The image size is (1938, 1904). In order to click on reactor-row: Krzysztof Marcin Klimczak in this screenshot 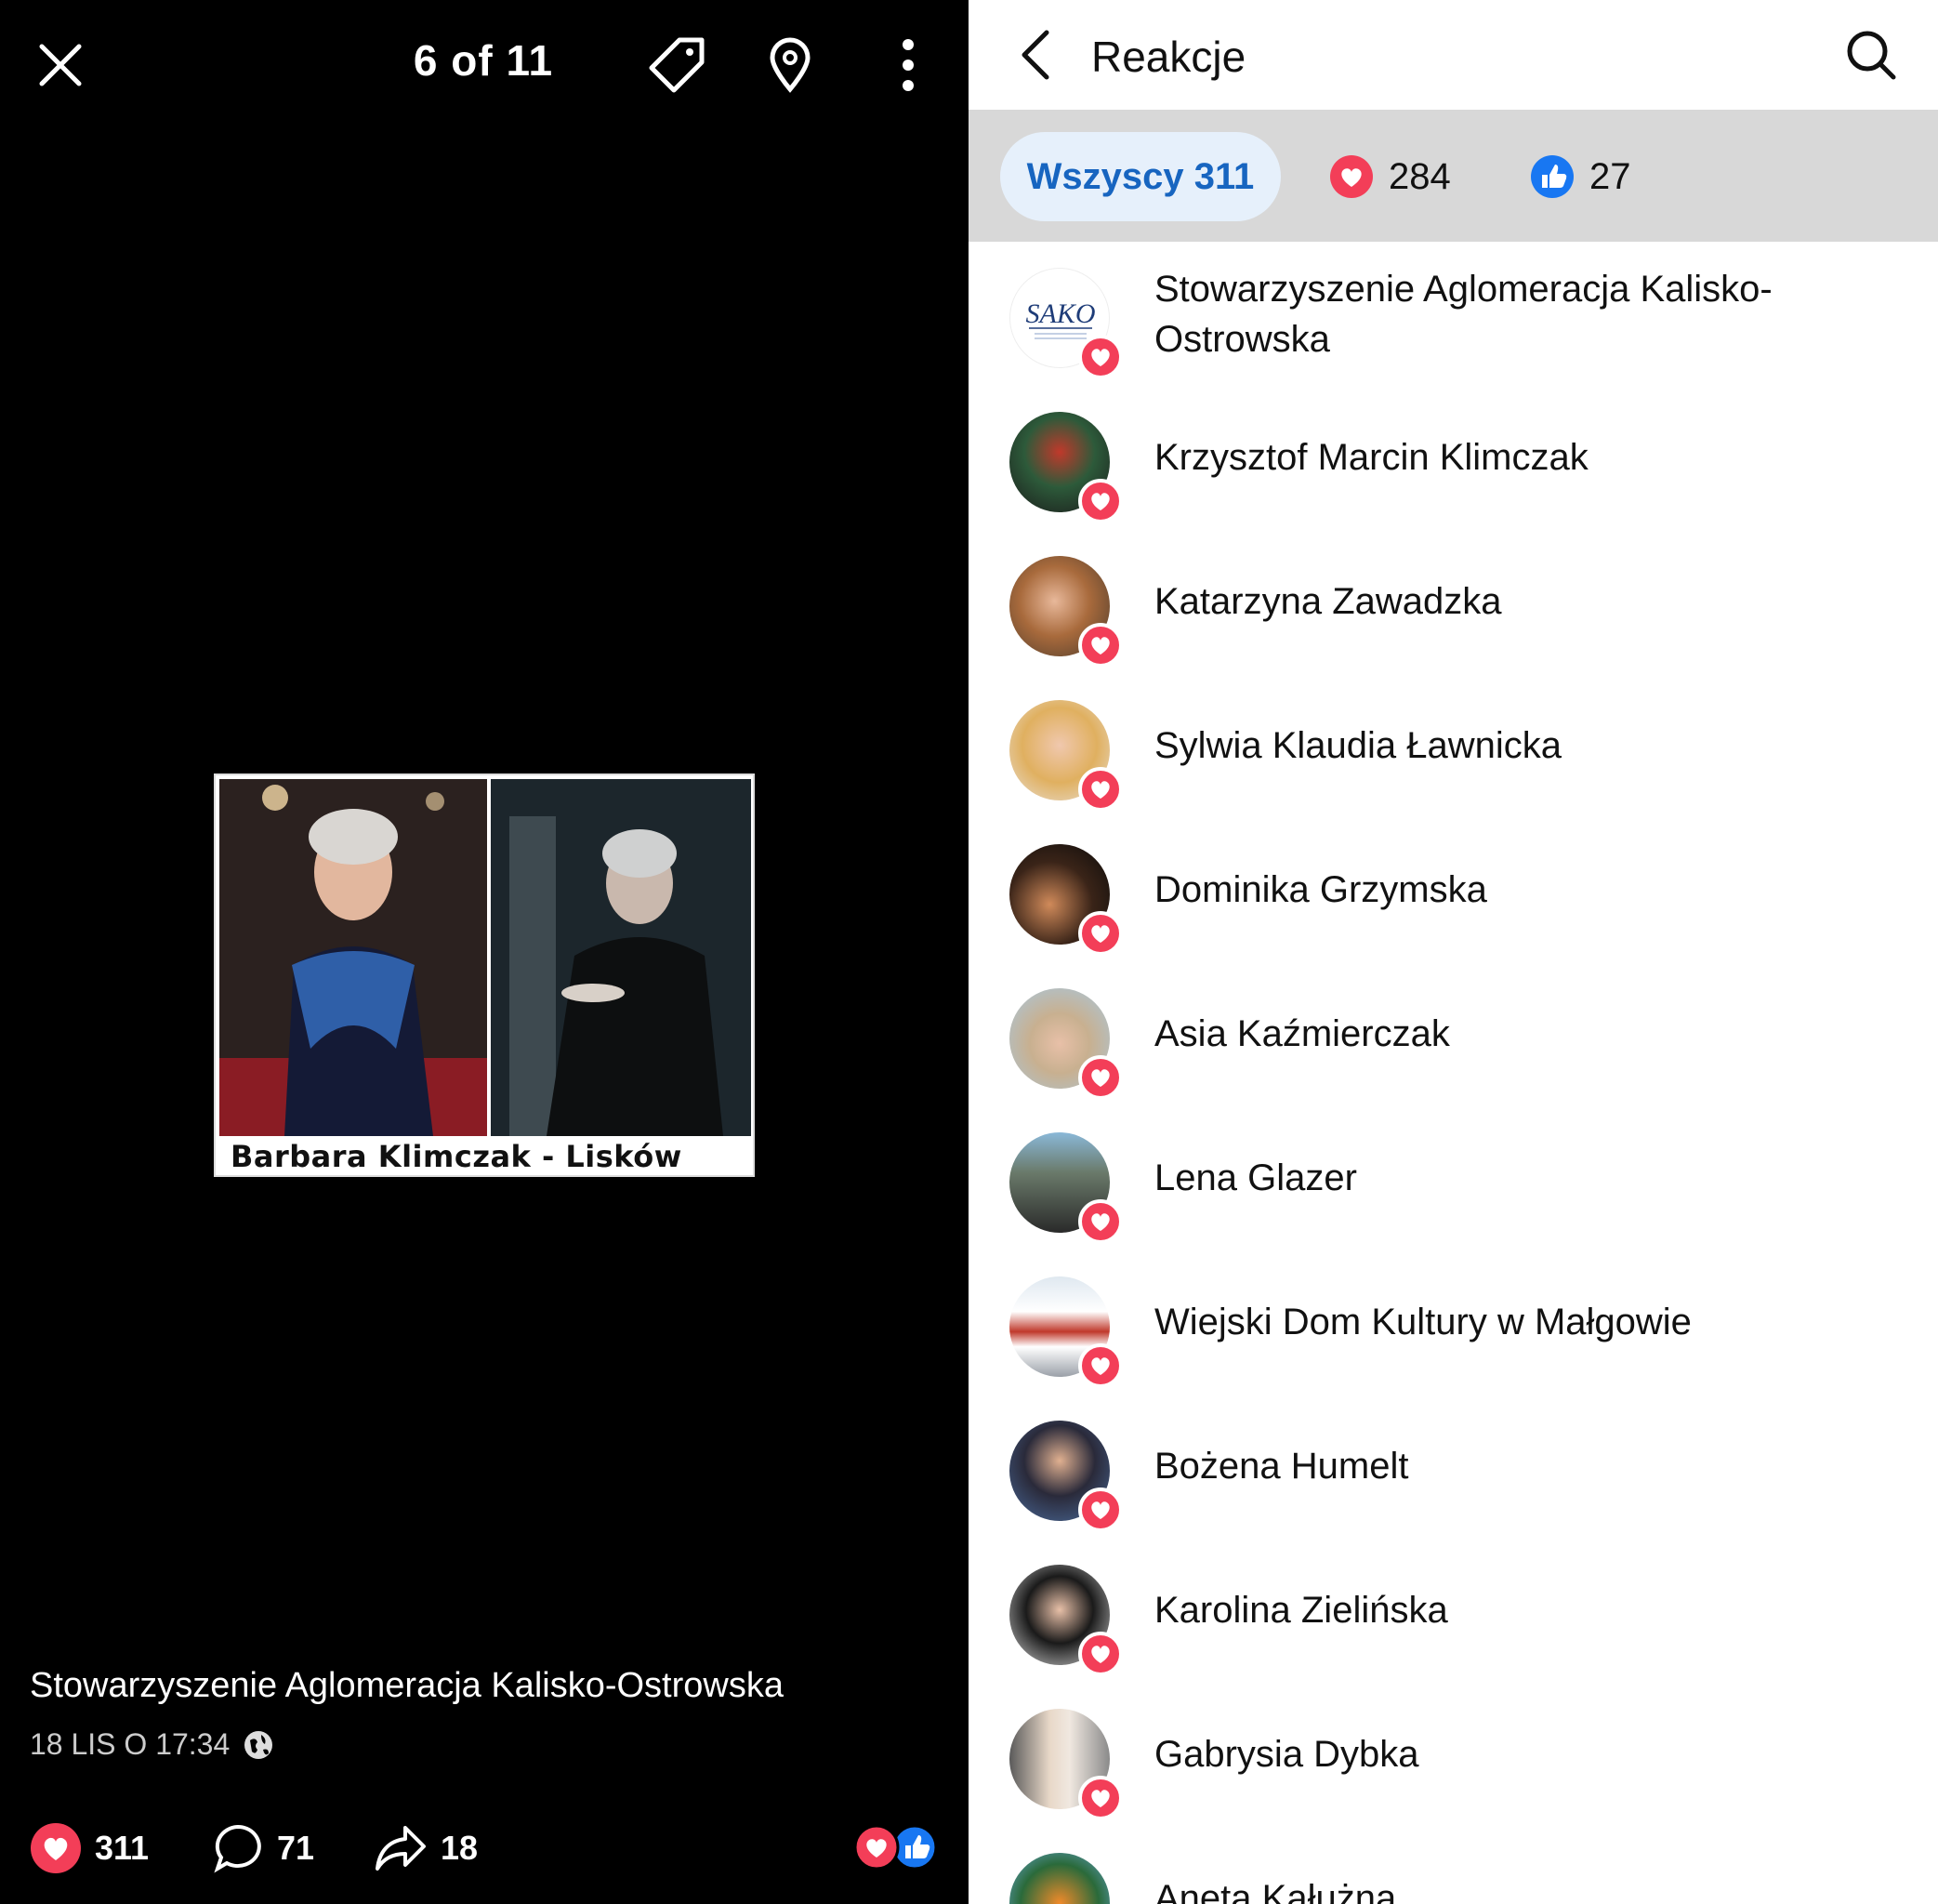, I will do `click(1453, 458)`.